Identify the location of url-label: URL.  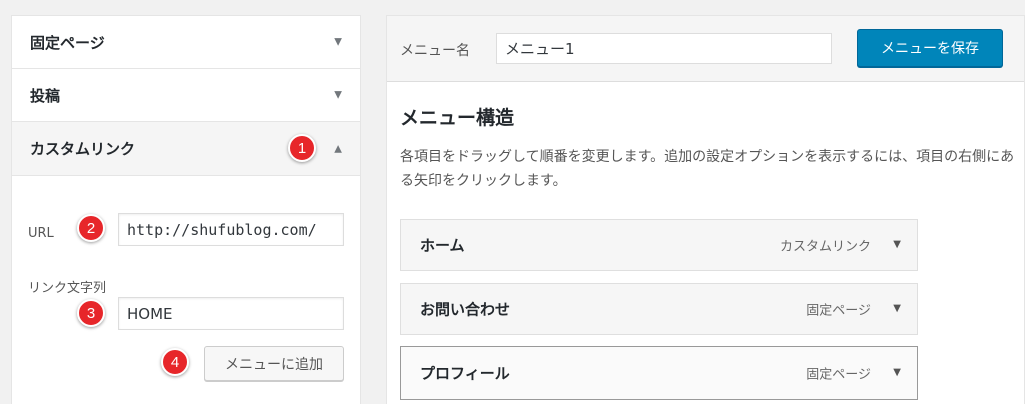
(41, 233).